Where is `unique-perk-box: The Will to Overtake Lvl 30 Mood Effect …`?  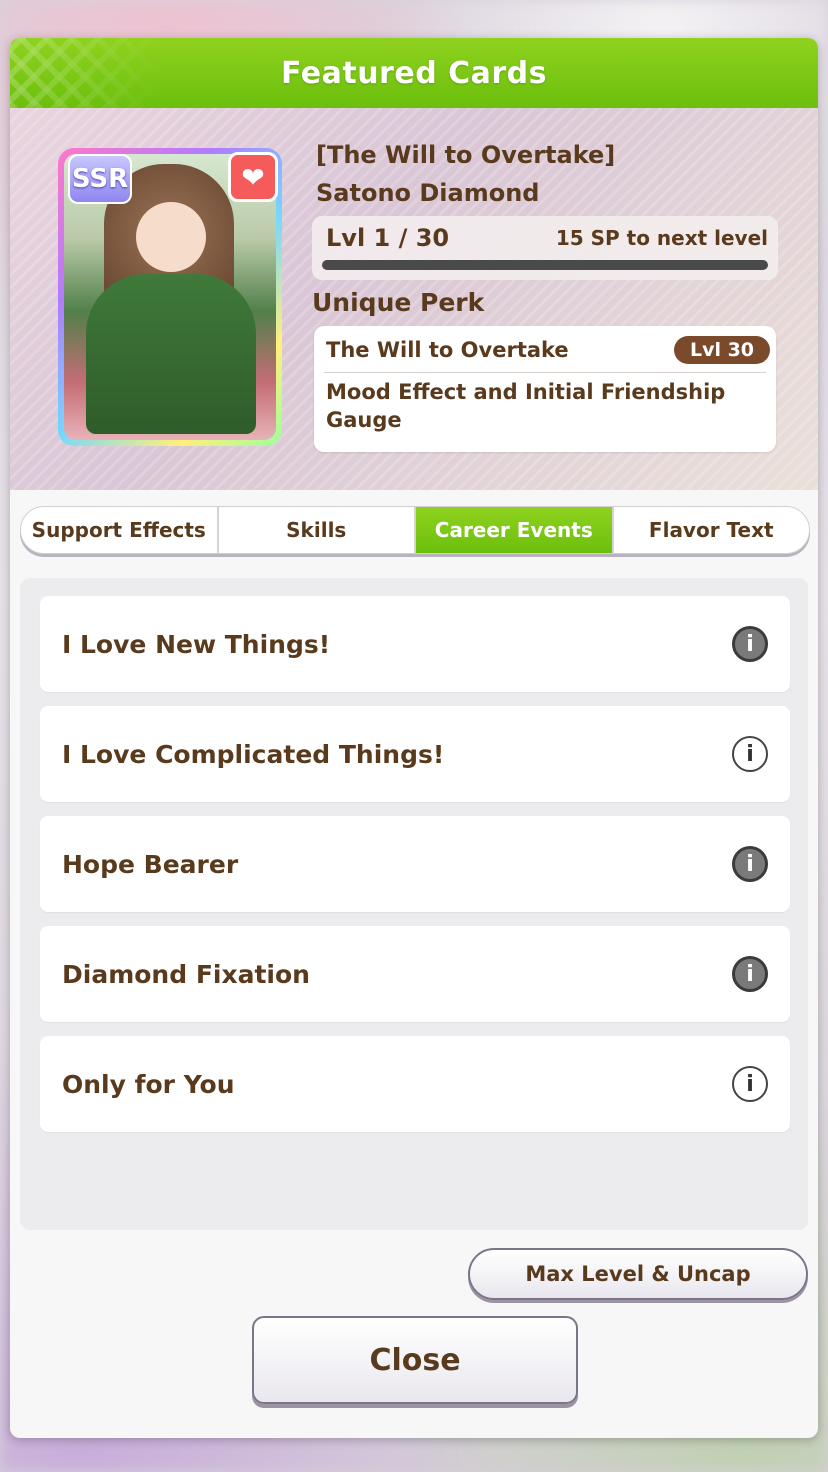
unique-perk-box: The Will to Overtake Lvl 30 Mood Effect … is located at coordinates (545, 389).